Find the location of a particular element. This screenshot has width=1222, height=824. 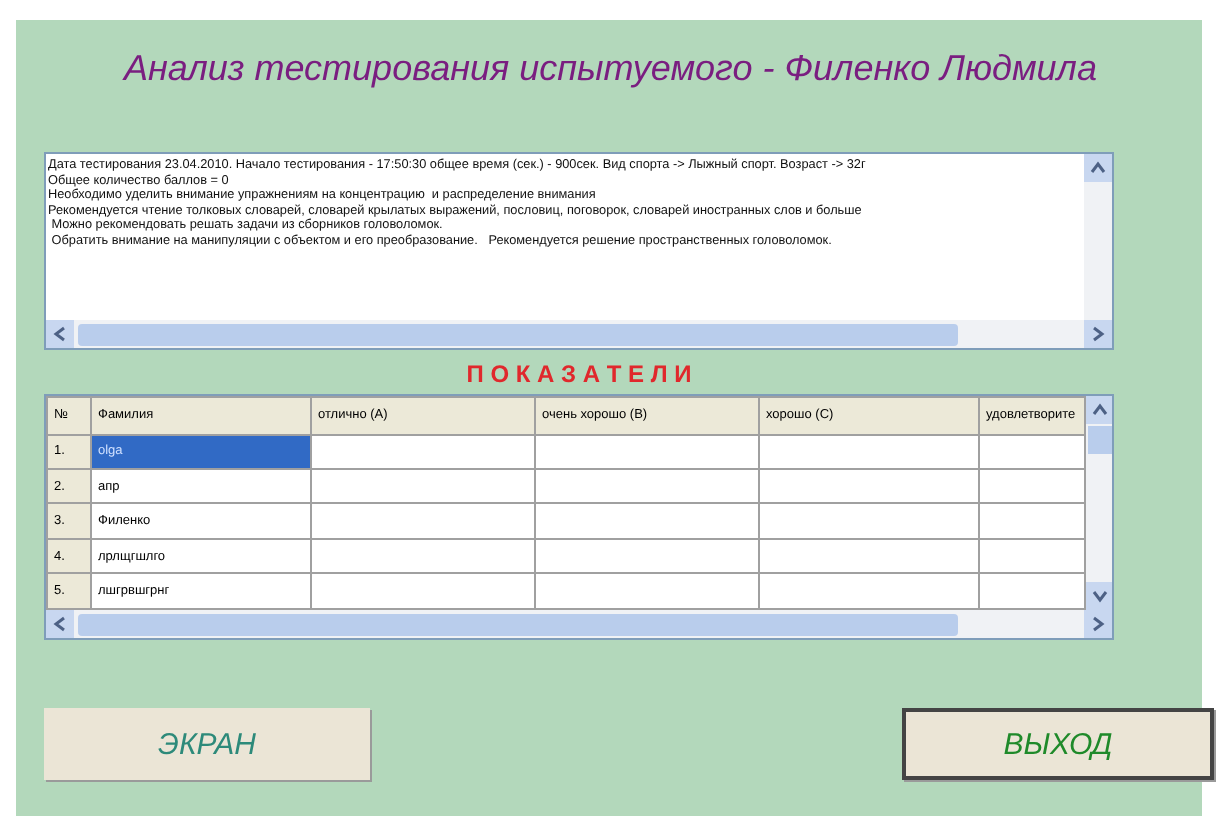

section-title: П О К А З А Т Е Л И is located at coordinates (579, 374).